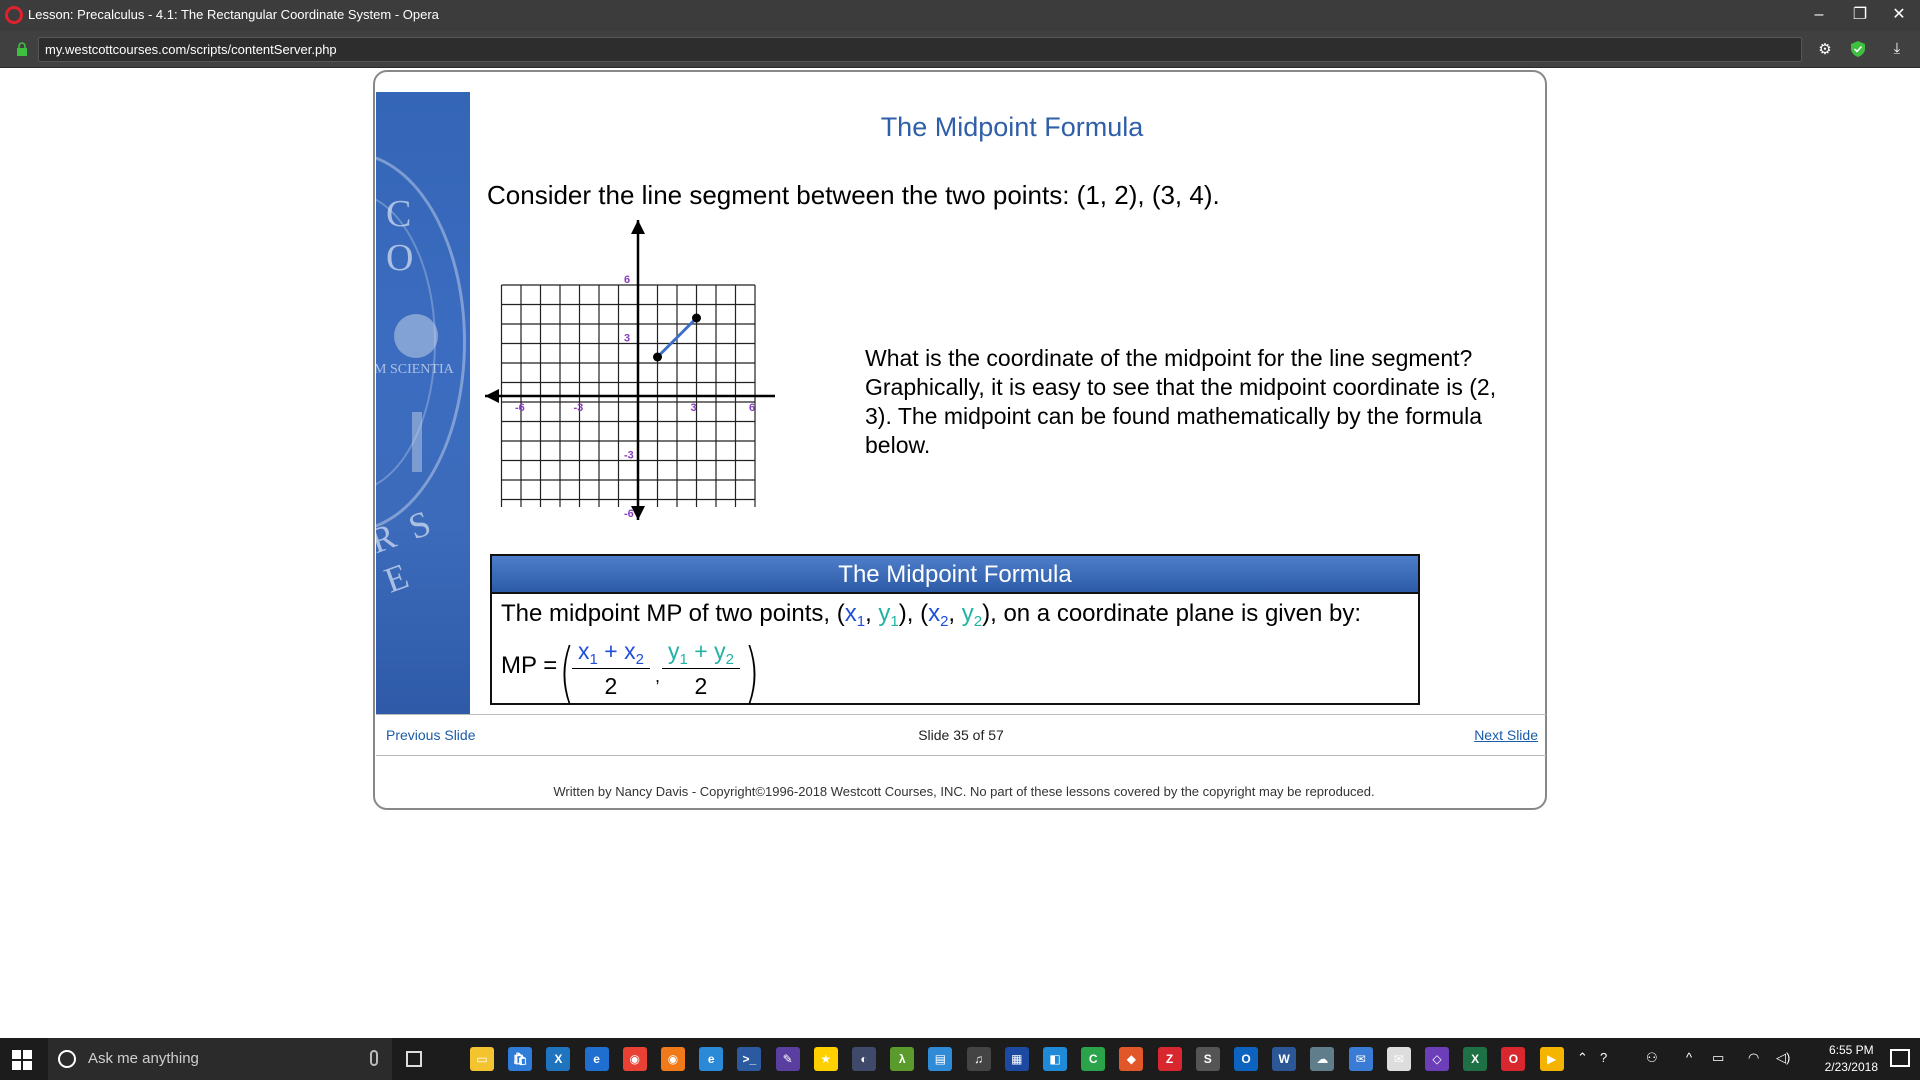 The image size is (1920, 1080). Describe the element at coordinates (627, 339) in the screenshot. I see `y-tick-label: 3` at that location.